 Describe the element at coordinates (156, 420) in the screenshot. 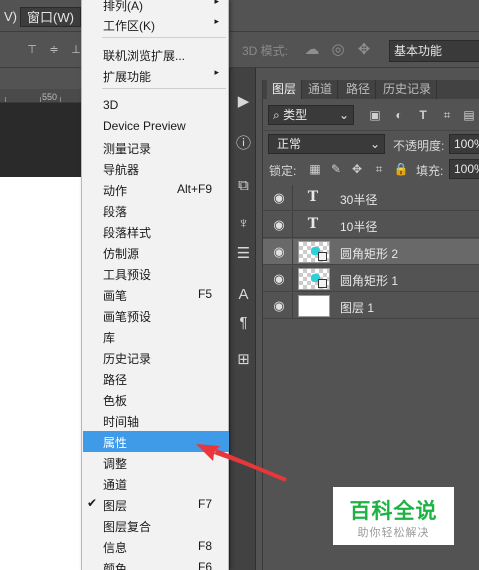

I see `menu-item: 时间轴` at that location.